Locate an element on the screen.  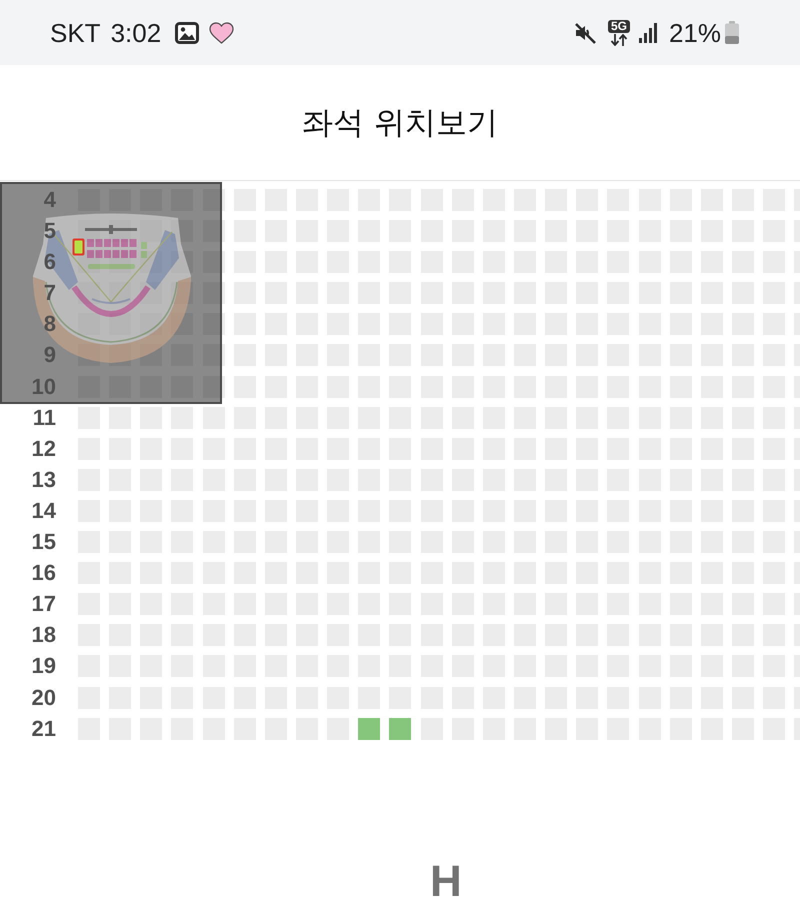
row-number: 8 is located at coordinates (49, 324).